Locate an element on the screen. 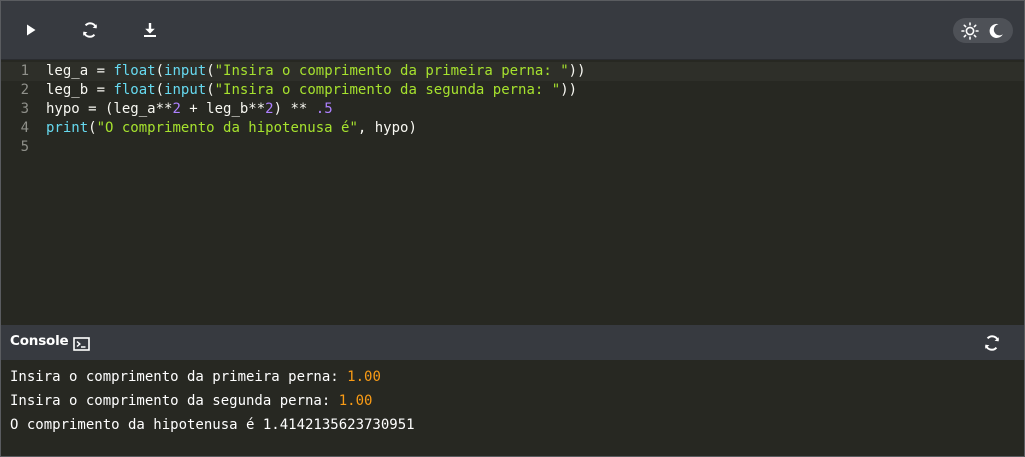 The height and width of the screenshot is (457, 1025). code-token: hypo = (leg_a** is located at coordinates (109, 109).